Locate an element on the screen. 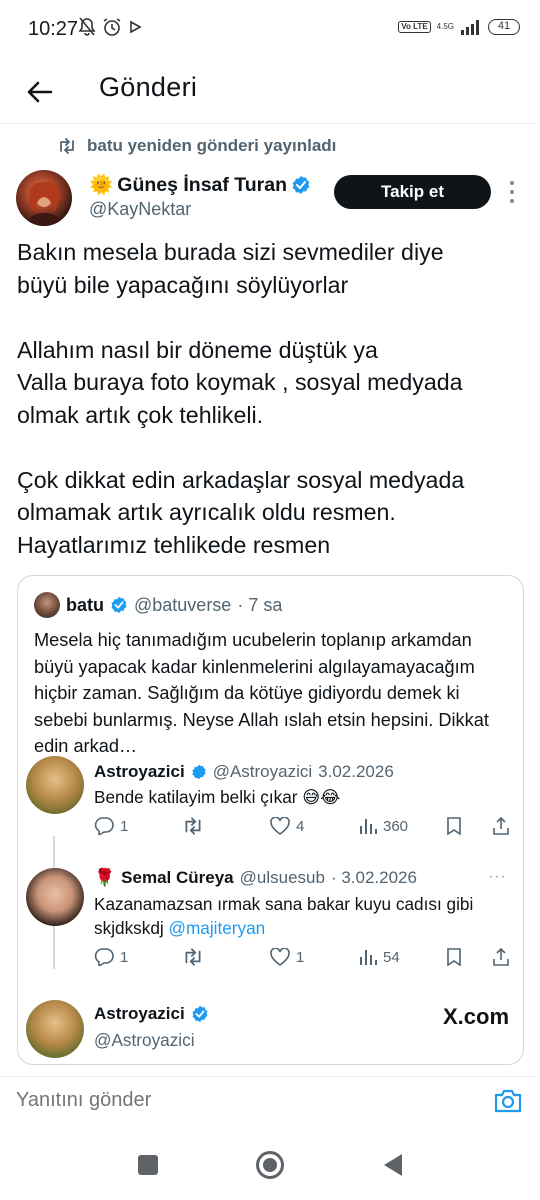  author-handle: @KayNektar is located at coordinates (140, 209).